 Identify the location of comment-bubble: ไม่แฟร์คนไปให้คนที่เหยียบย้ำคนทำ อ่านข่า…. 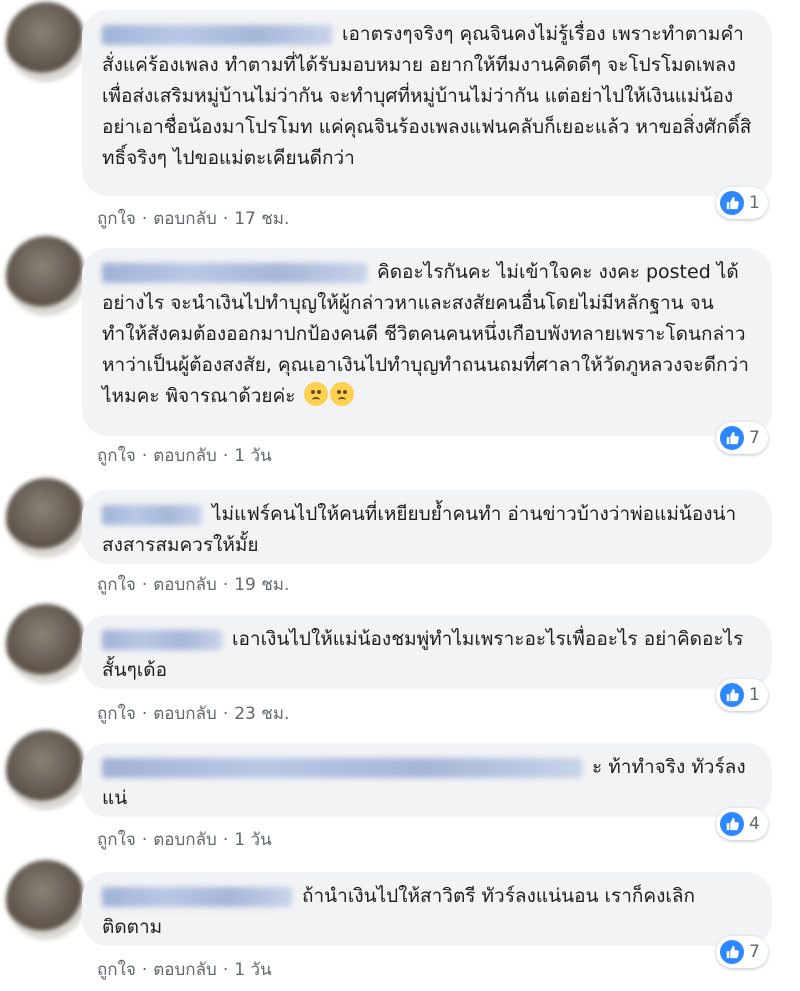
(427, 527).